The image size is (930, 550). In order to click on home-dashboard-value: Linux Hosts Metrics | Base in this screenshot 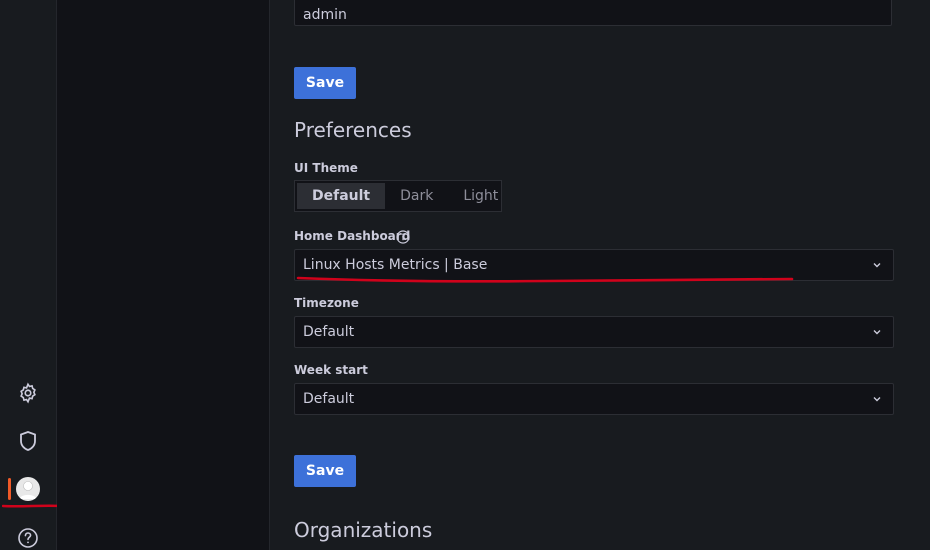, I will do `click(395, 265)`.